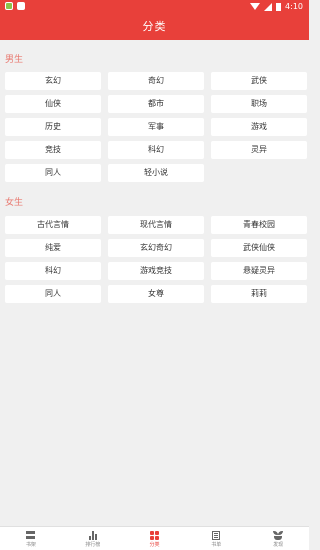 Image resolution: width=320 pixels, height=550 pixels. Describe the element at coordinates (154, 6) in the screenshot. I see `status-bar: 4:10` at that location.